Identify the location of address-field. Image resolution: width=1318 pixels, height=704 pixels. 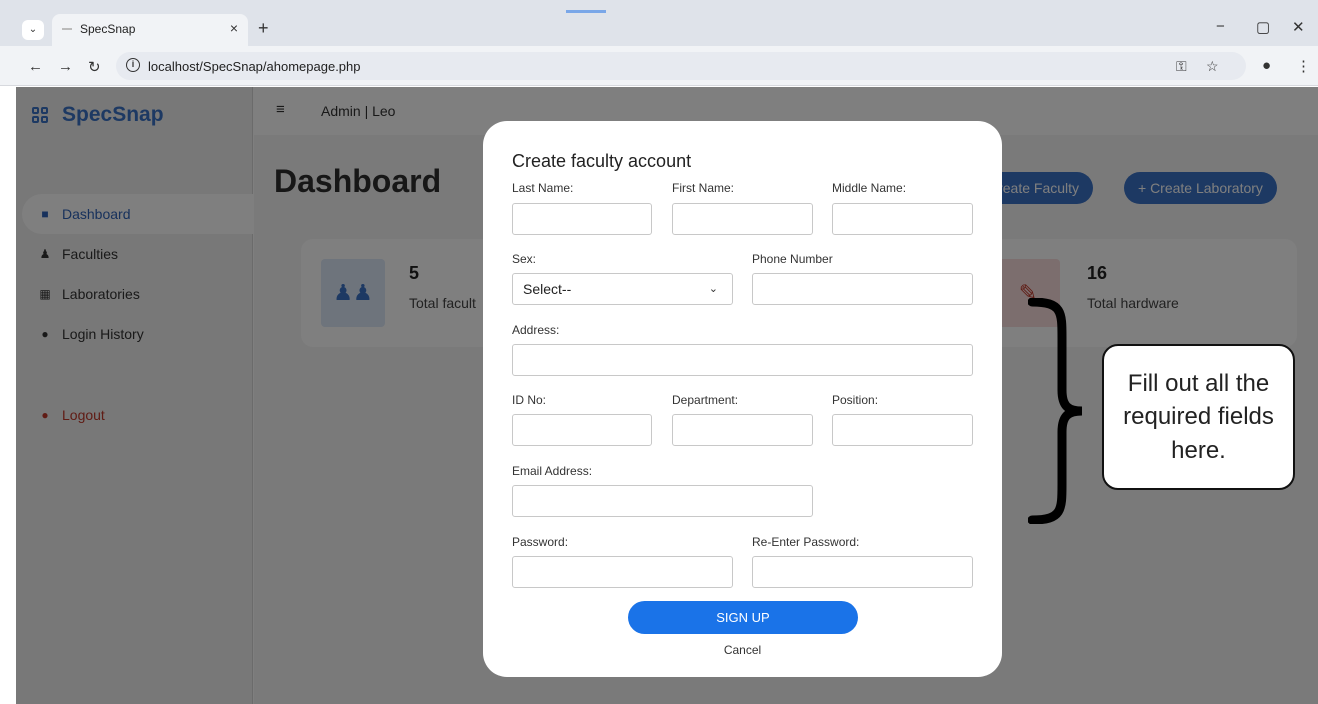
(742, 360).